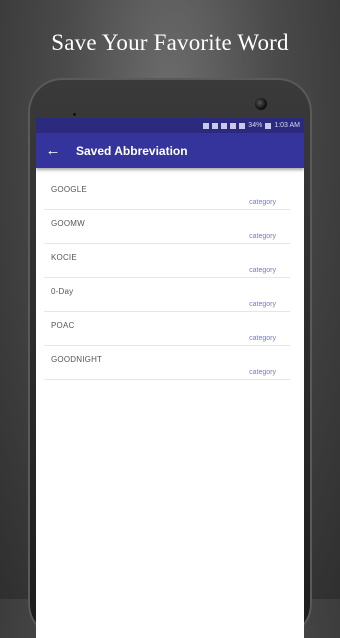 The height and width of the screenshot is (638, 340). What do you see at coordinates (63, 325) in the screenshot?
I see `item-name: POAC` at bounding box center [63, 325].